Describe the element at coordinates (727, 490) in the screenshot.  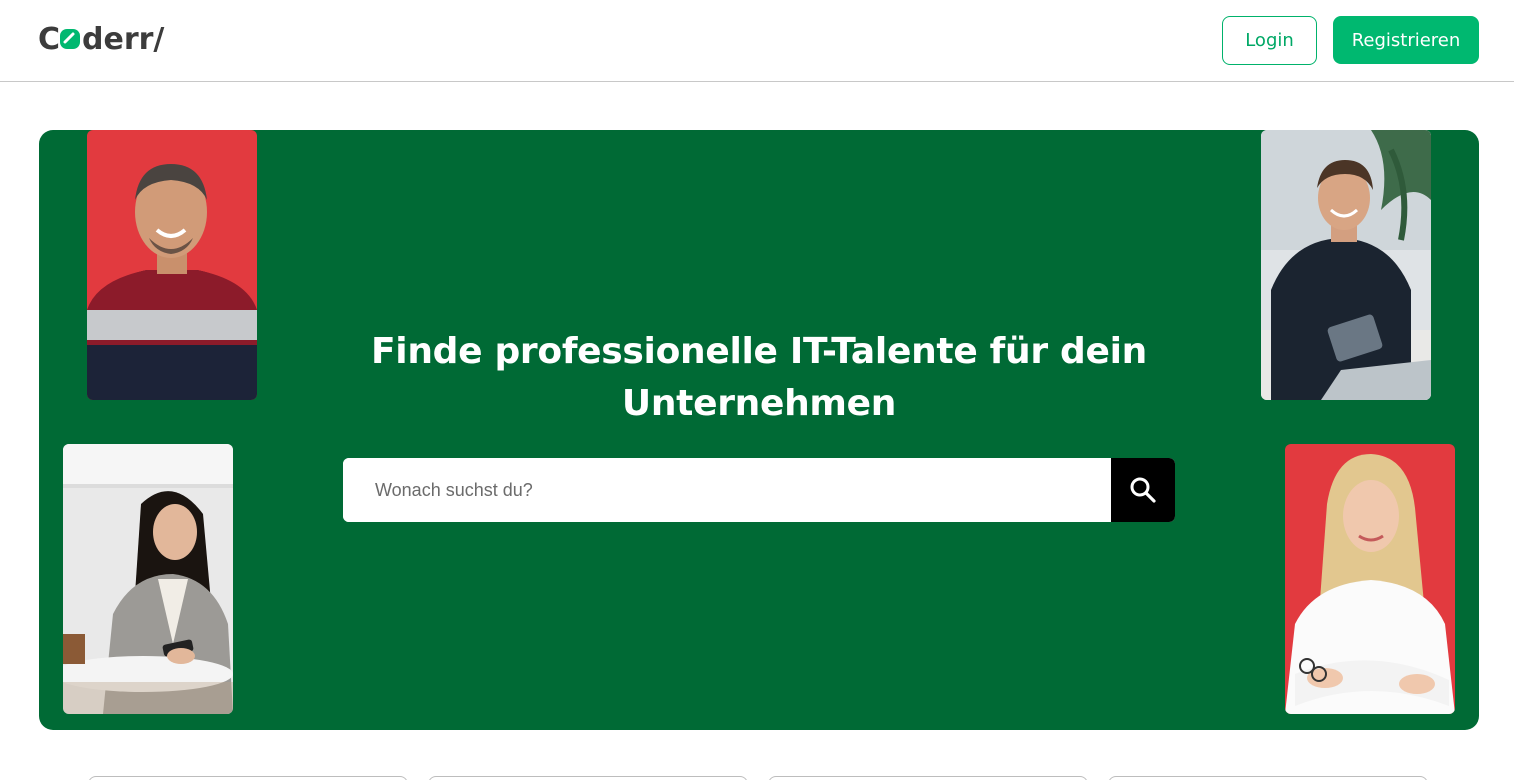
I see `search-input` at that location.